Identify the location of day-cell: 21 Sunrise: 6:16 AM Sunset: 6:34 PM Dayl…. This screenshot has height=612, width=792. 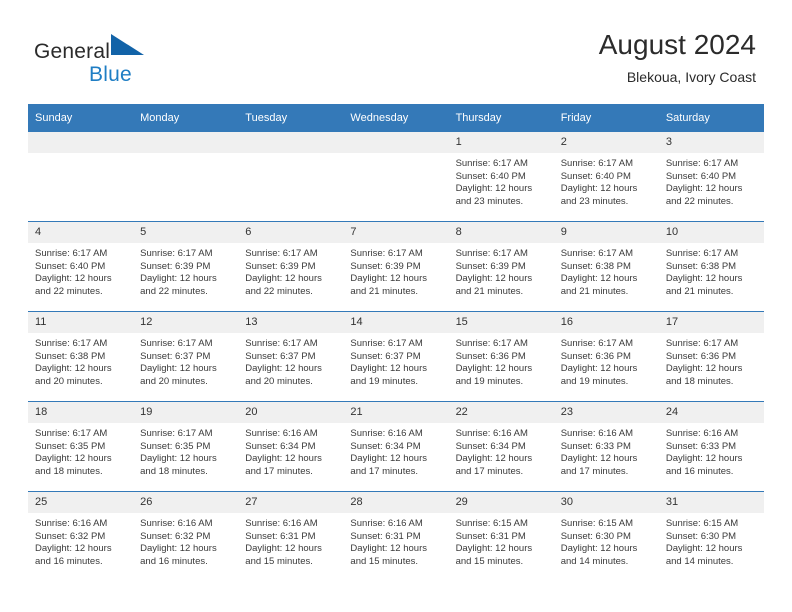
(396, 446).